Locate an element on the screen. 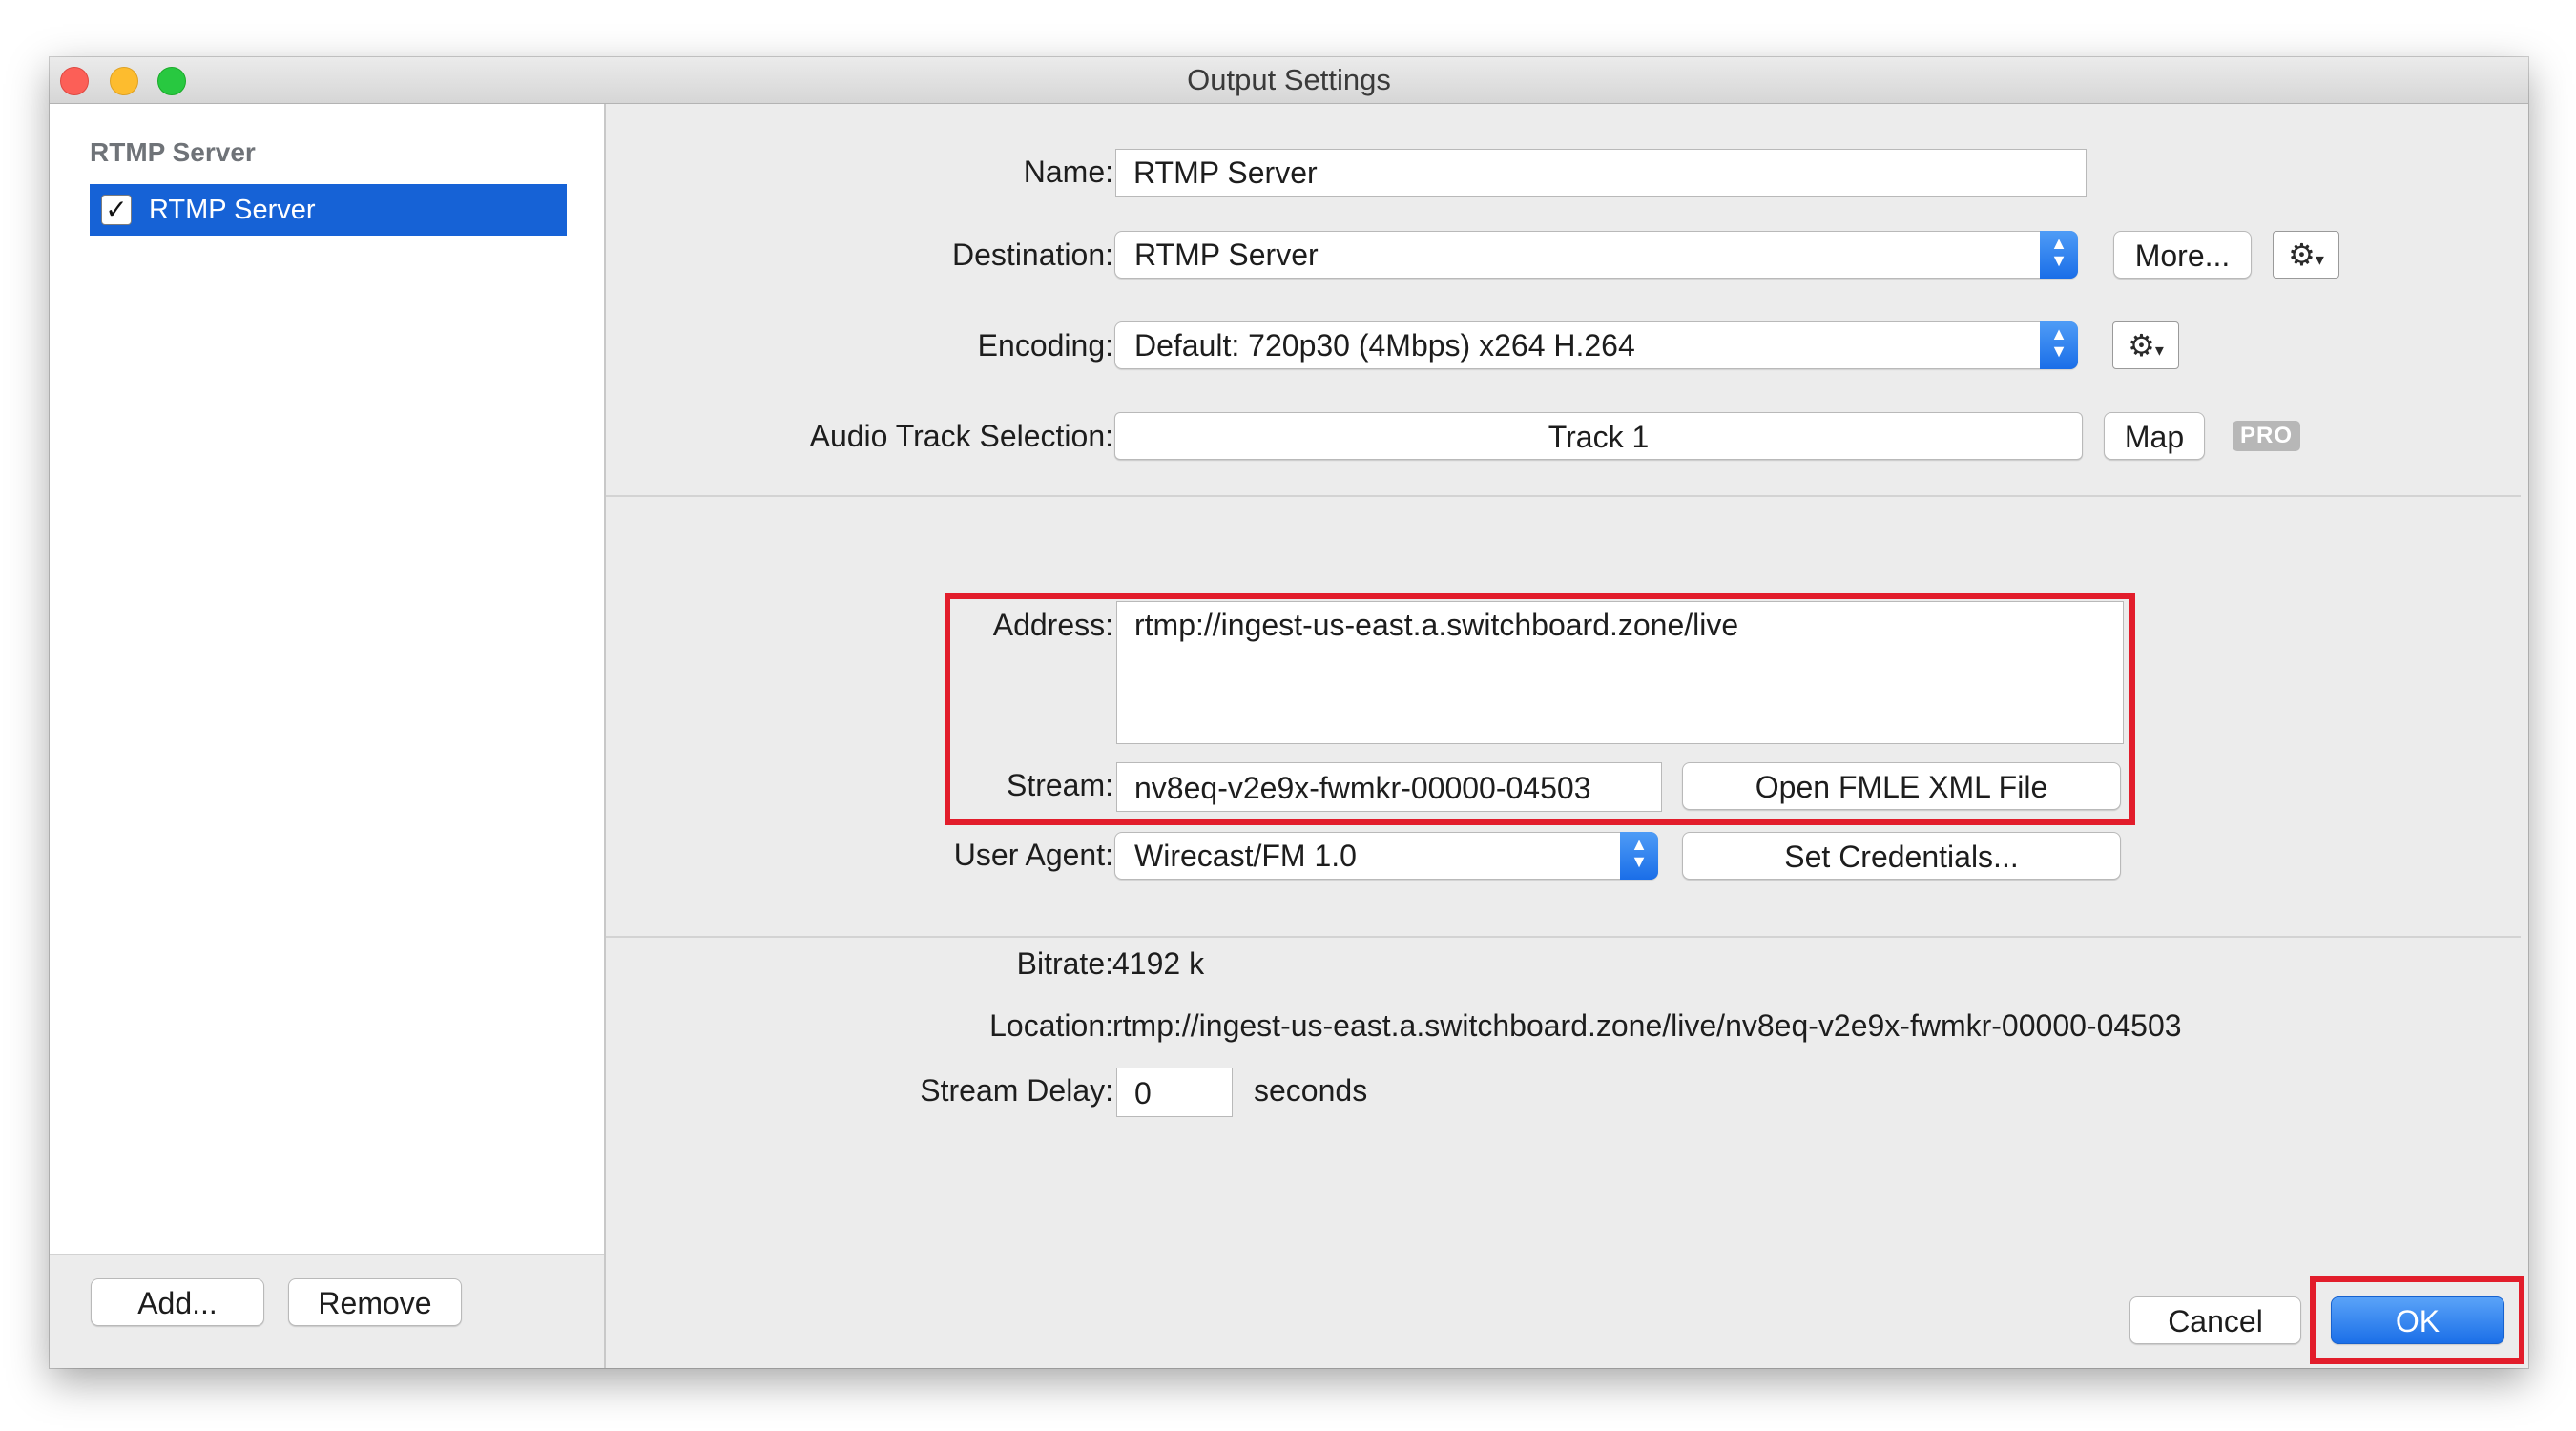 The image size is (2576, 1431). cancel-button: Cancel is located at coordinates (2215, 1320).